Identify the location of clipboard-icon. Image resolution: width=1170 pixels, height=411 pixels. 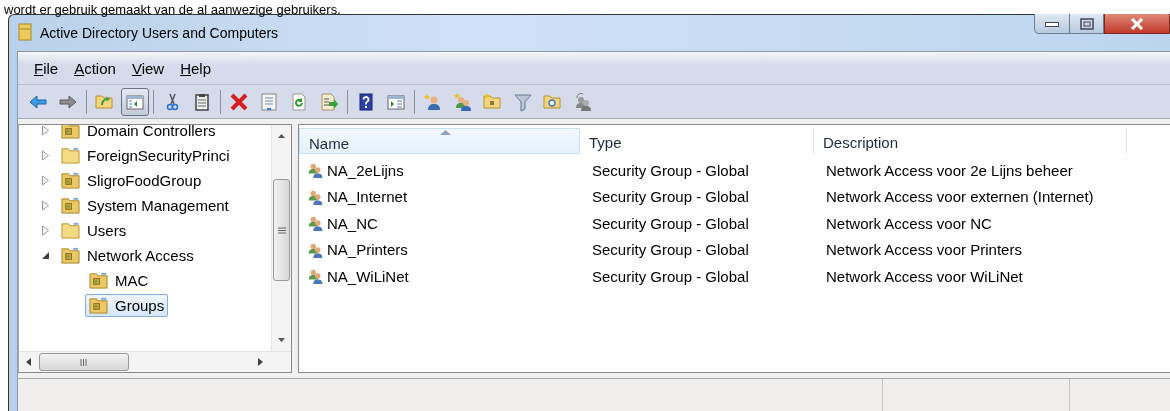
(202, 101).